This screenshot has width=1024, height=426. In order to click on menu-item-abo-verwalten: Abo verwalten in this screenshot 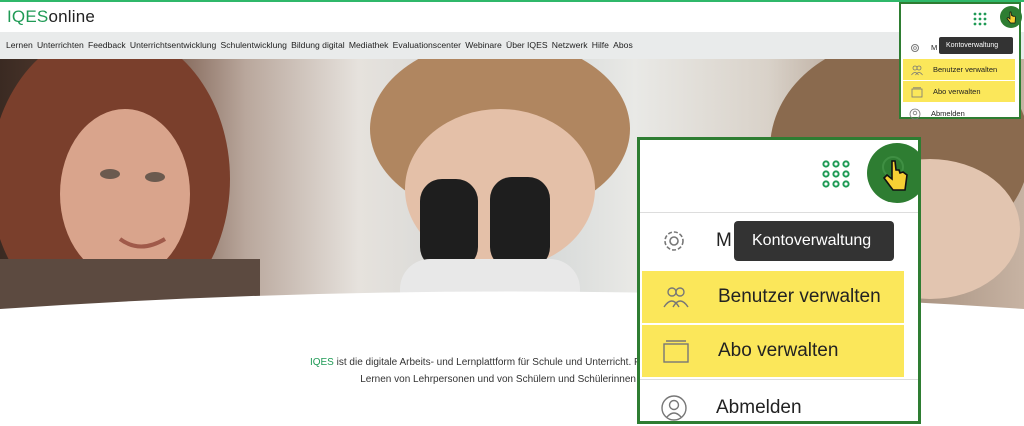, I will do `click(773, 351)`.